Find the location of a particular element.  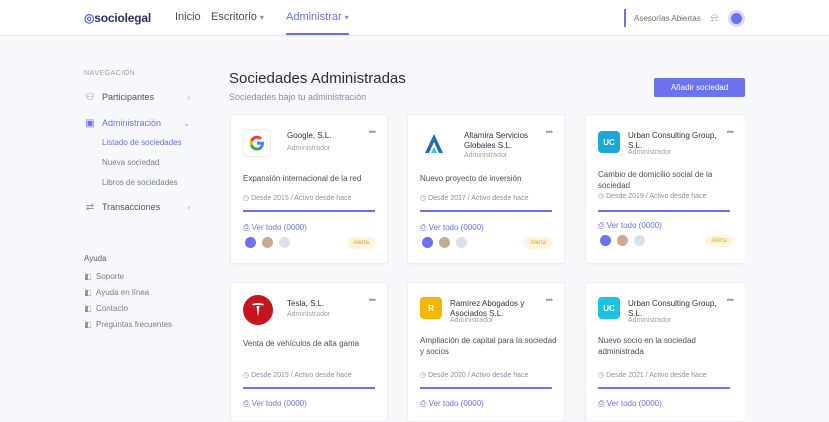

help-item-label: Contacto is located at coordinates (112, 308).